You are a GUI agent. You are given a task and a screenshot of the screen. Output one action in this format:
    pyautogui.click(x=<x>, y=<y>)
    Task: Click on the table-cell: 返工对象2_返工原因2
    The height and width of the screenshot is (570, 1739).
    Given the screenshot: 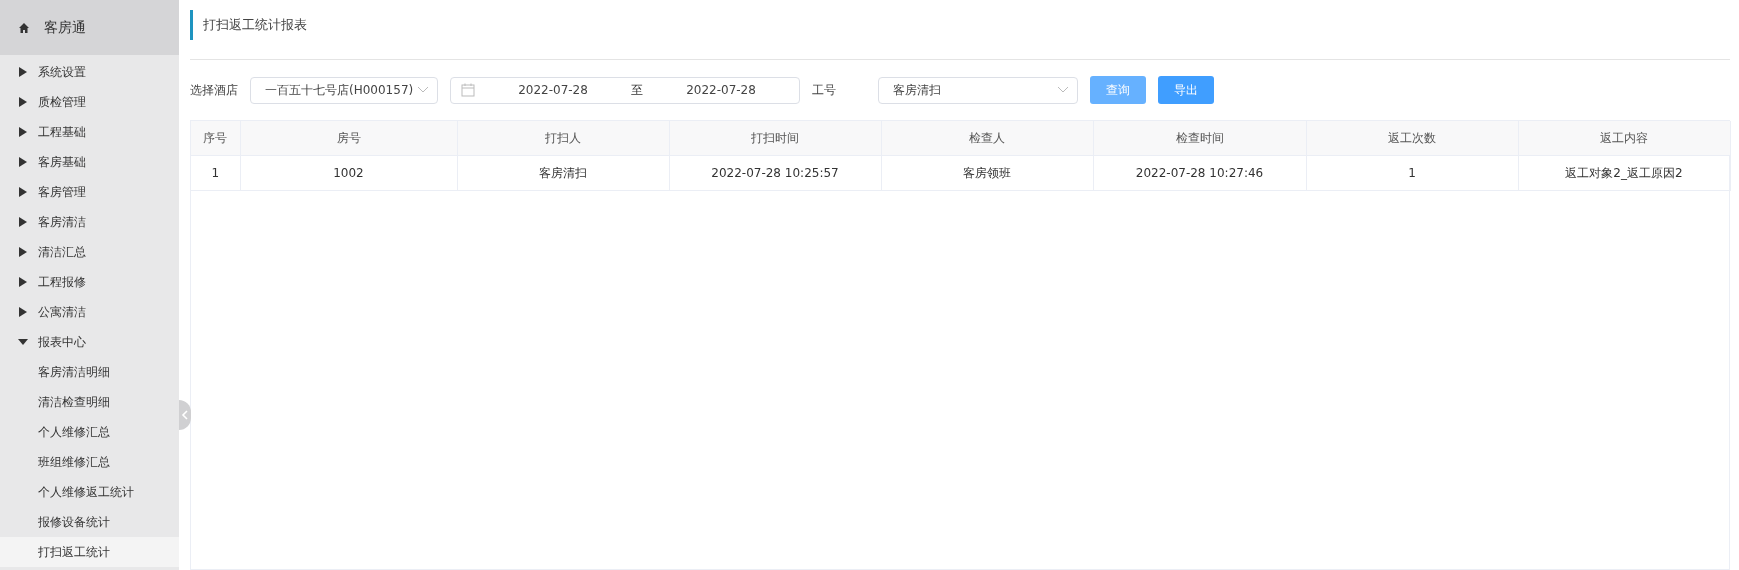 What is the action you would take?
    pyautogui.click(x=1624, y=173)
    